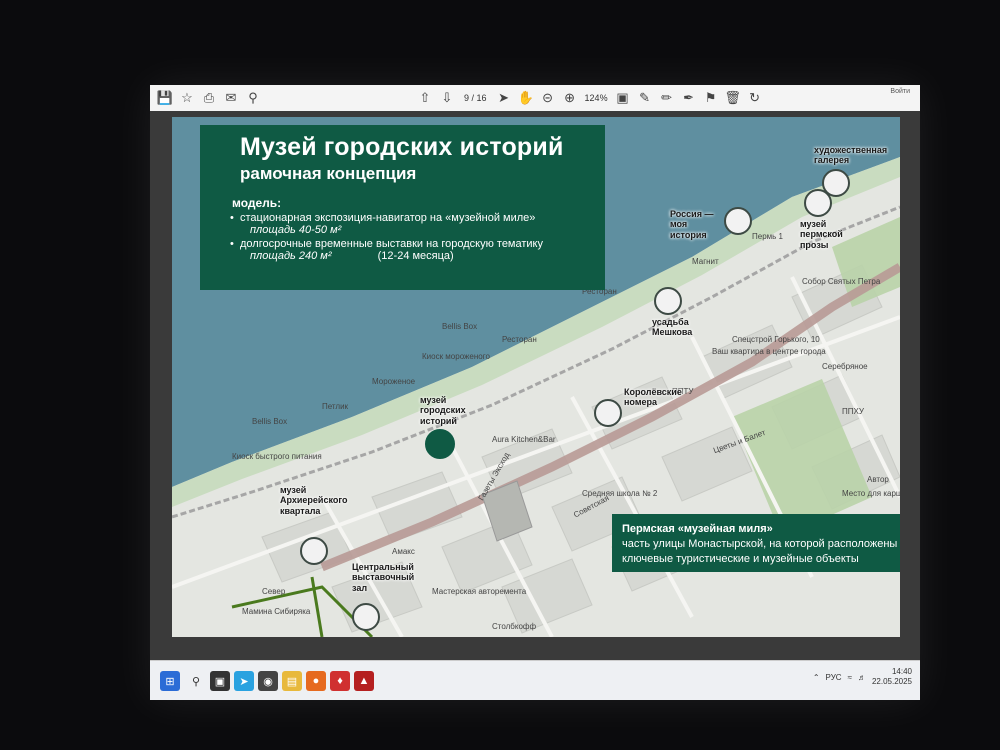 The image size is (1000, 750). I want to click on zoom-out-icon: ⊝, so click(548, 98).